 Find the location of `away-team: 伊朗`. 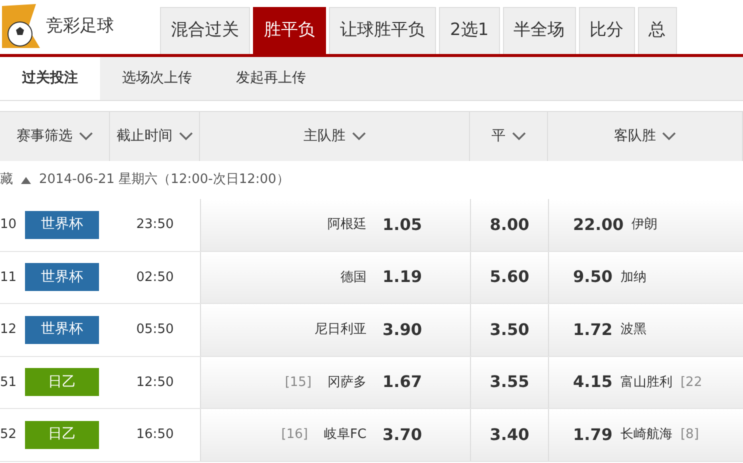

away-team: 伊朗 is located at coordinates (645, 225).